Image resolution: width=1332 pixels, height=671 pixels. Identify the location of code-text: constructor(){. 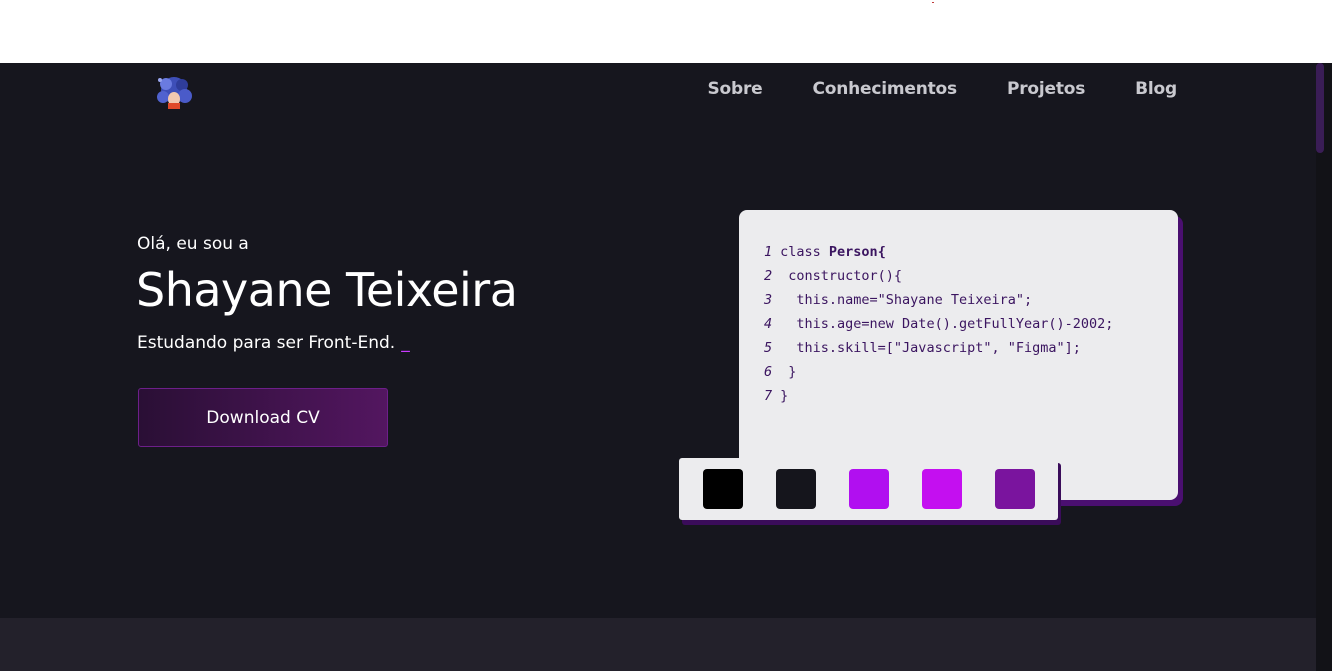
(841, 276).